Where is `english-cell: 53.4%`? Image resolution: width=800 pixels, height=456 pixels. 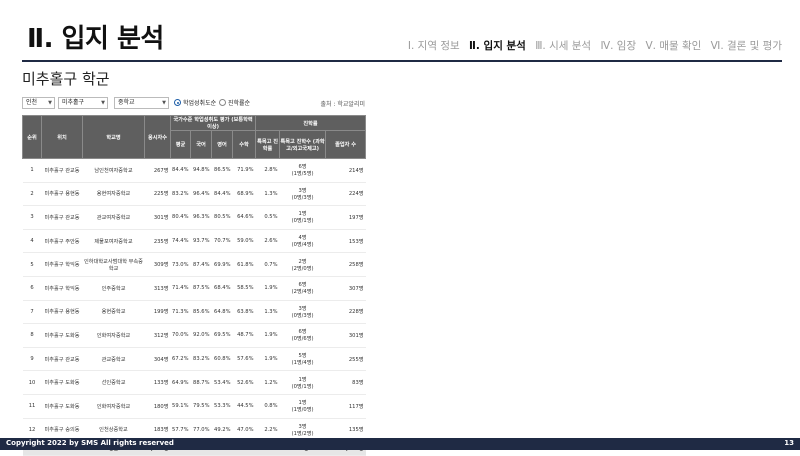
english-cell: 53.4% is located at coordinates (222, 382).